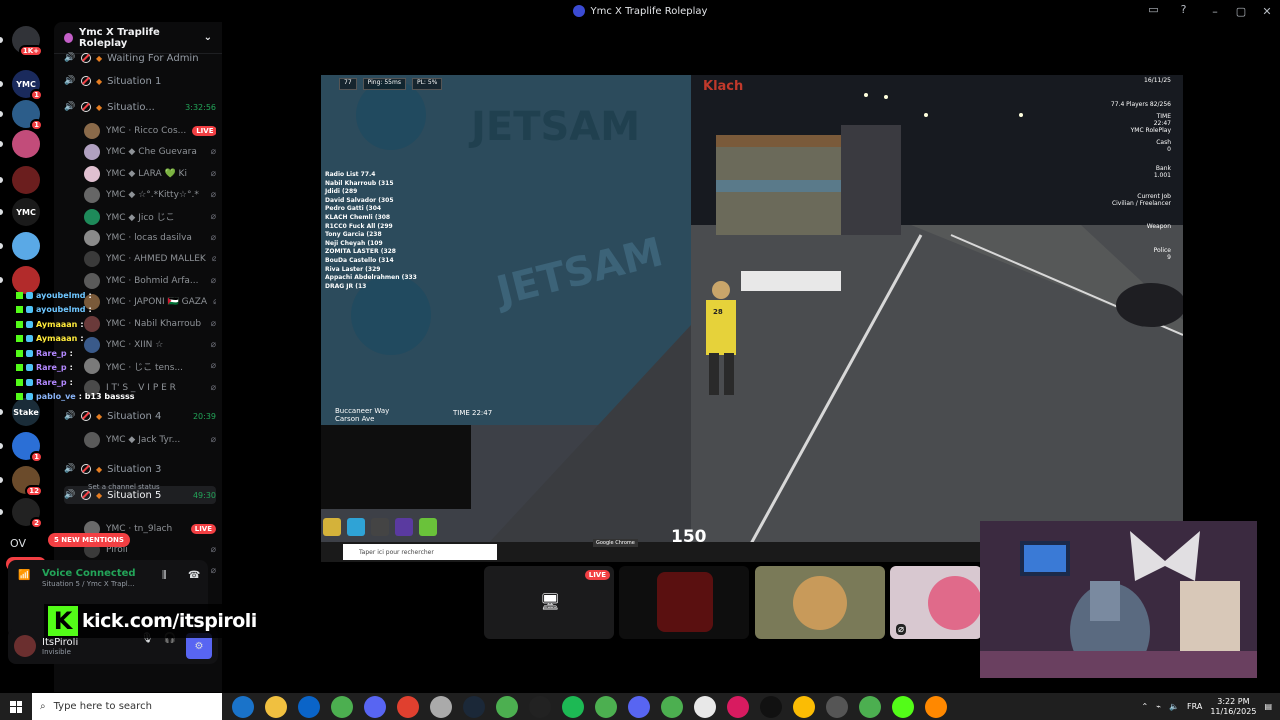 This screenshot has width=1280, height=720. I want to click on ymc-roleplay-icon: YMC, so click(26, 212).